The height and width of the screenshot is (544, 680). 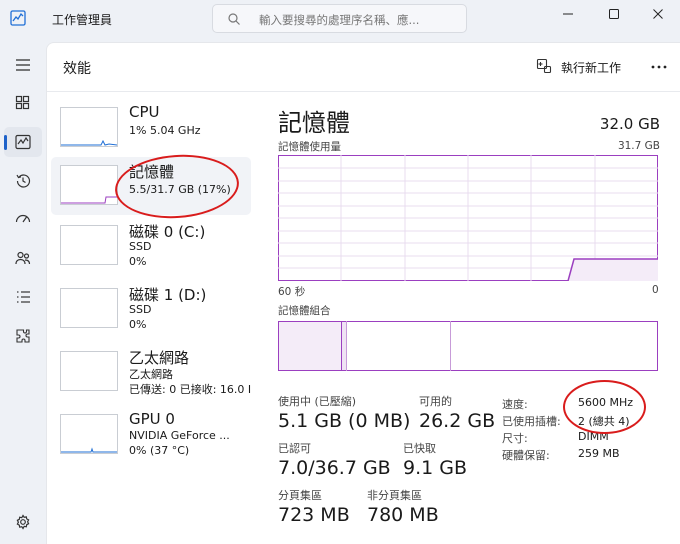 What do you see at coordinates (363, 91) in the screenshot?
I see `header-divider` at bounding box center [363, 91].